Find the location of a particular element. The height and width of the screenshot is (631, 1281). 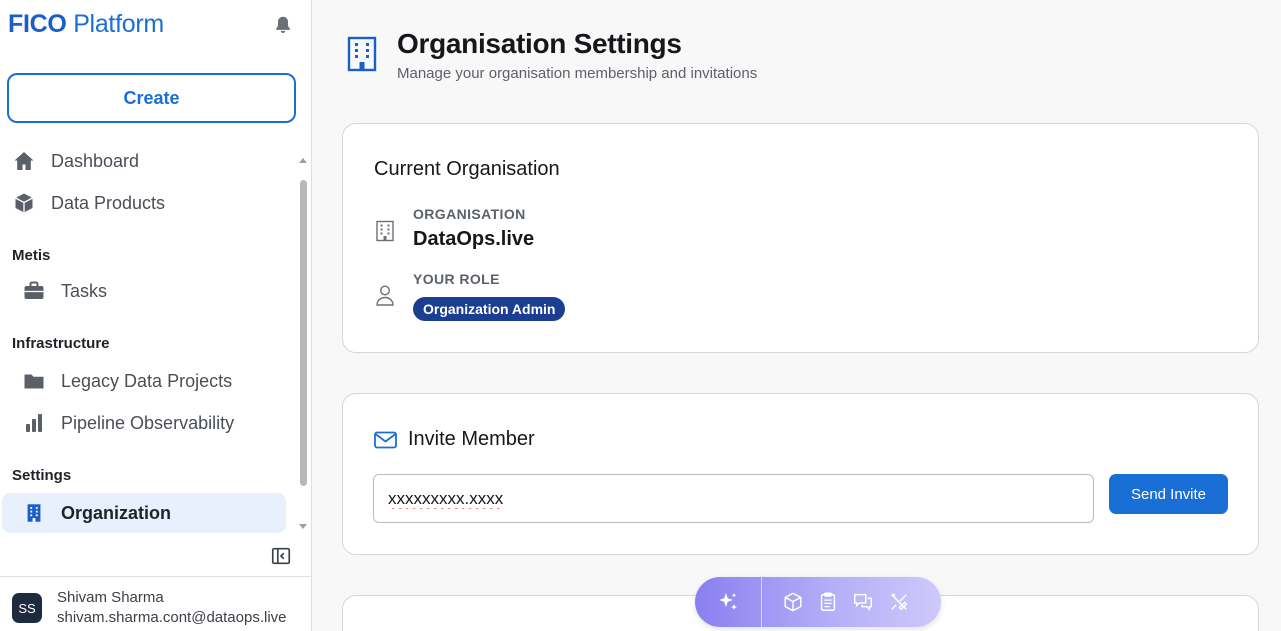

briefcase-icon is located at coordinates (34, 291).